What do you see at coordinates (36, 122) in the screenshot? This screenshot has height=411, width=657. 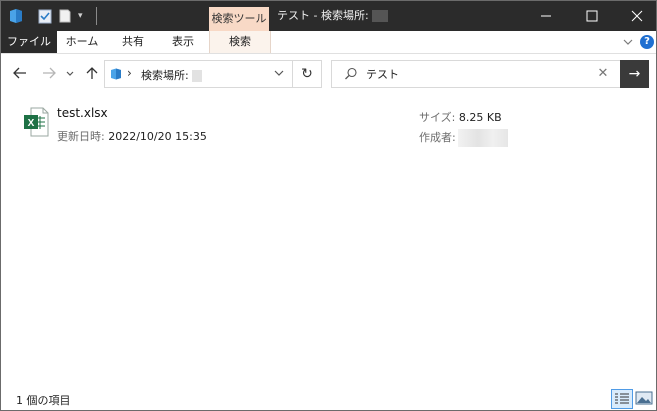 I see `excel-file-icon: X` at bounding box center [36, 122].